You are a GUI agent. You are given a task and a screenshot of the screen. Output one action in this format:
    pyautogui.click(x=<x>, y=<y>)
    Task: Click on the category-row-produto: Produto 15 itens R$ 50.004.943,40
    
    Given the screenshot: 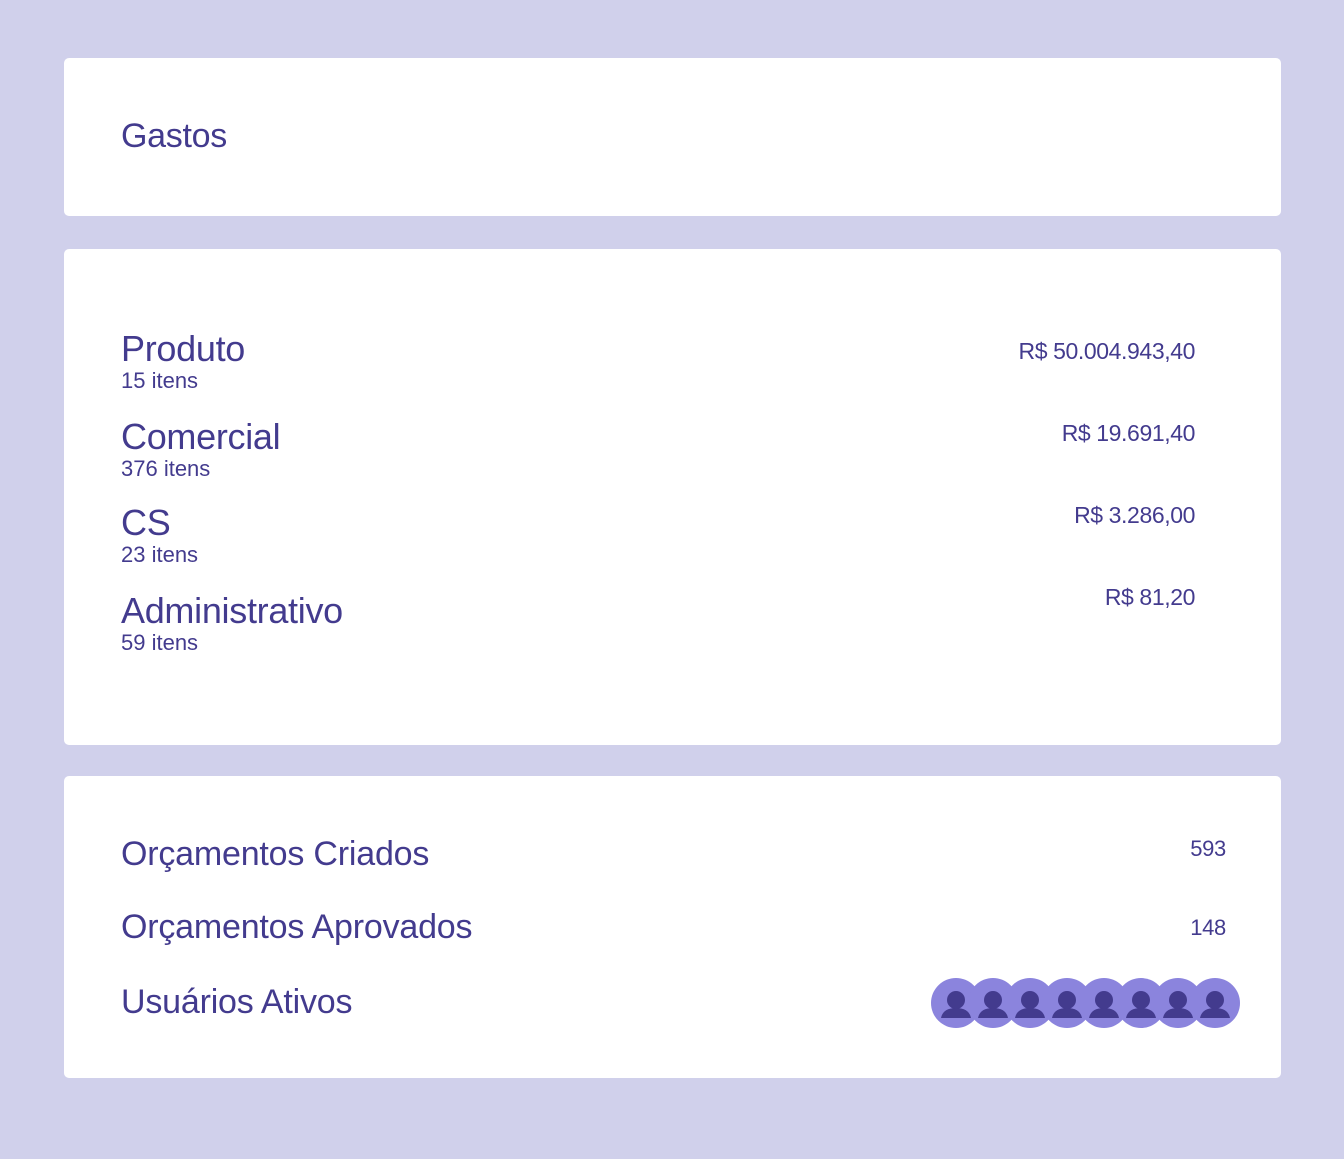 What is the action you would take?
    pyautogui.click(x=658, y=362)
    